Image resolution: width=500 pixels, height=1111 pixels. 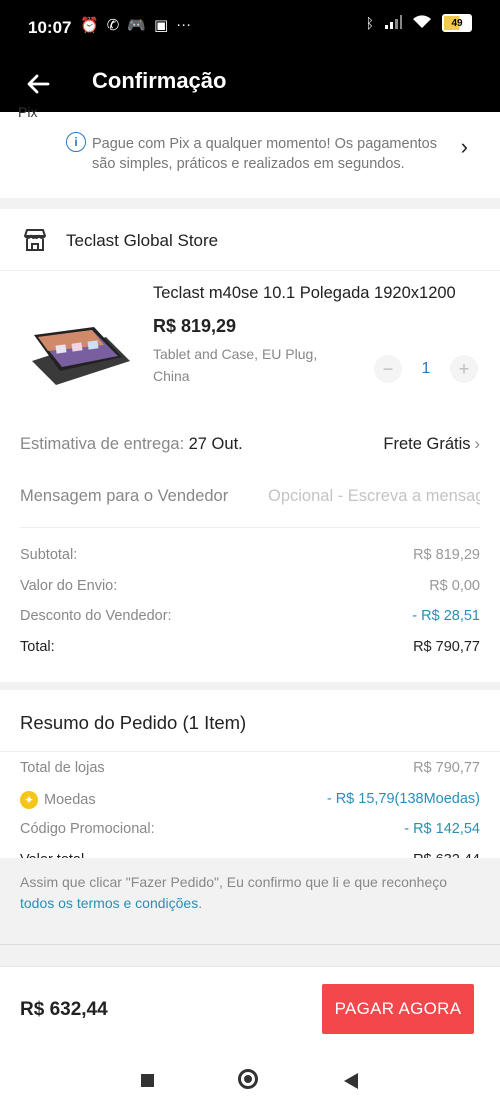 What do you see at coordinates (87, 829) in the screenshot?
I see `promo-code-label: Código Promocional:` at bounding box center [87, 829].